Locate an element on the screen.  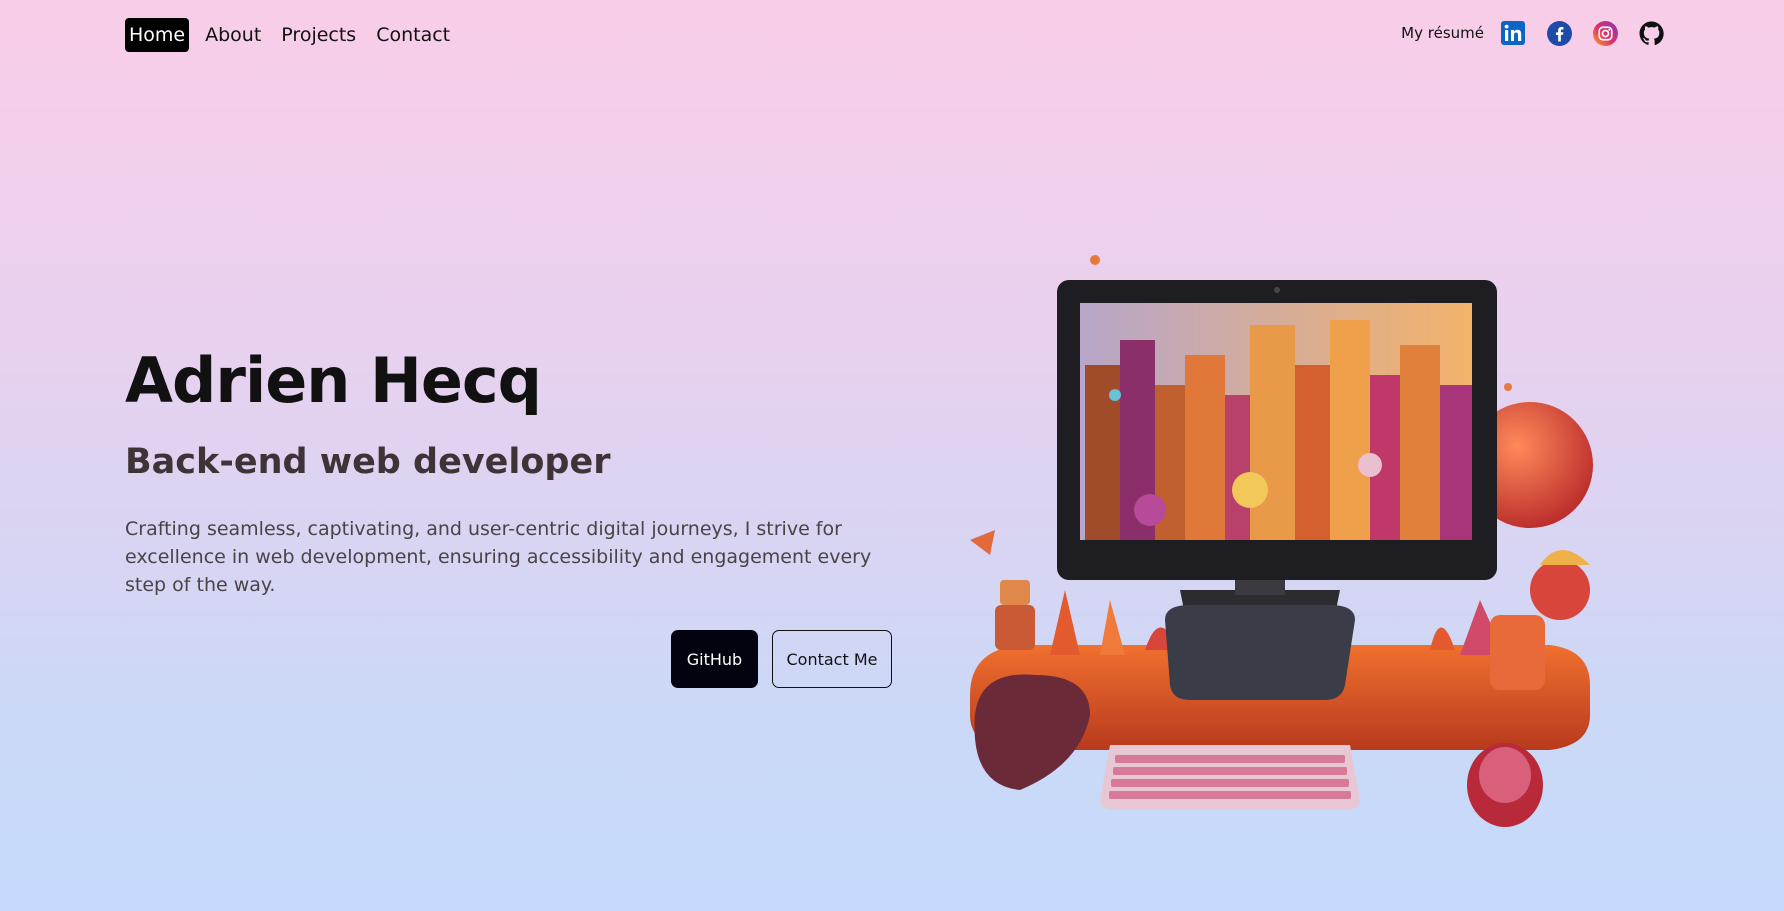
social-links: My résumé is located at coordinates (1532, 33).